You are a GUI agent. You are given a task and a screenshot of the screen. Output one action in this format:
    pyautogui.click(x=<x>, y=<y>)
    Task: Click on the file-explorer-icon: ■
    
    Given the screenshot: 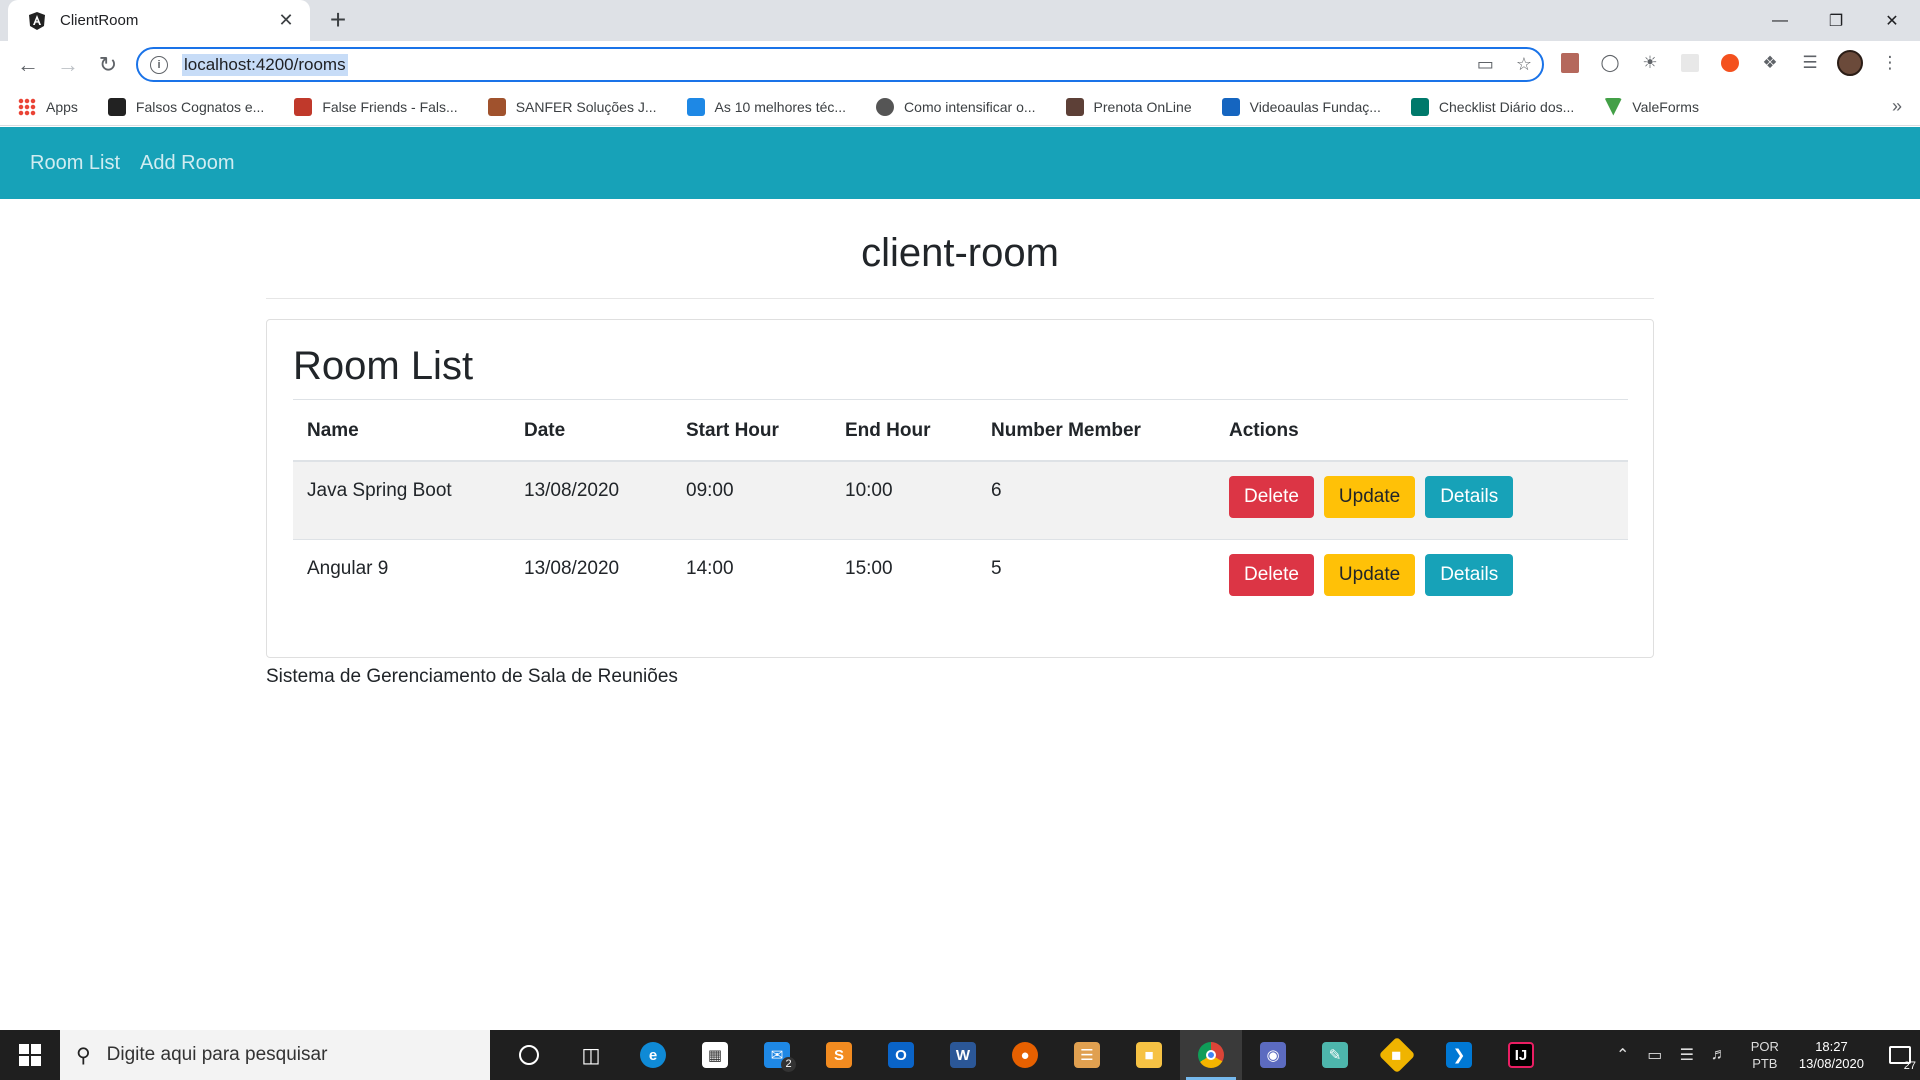 What is the action you would take?
    pyautogui.click(x=1149, y=1055)
    